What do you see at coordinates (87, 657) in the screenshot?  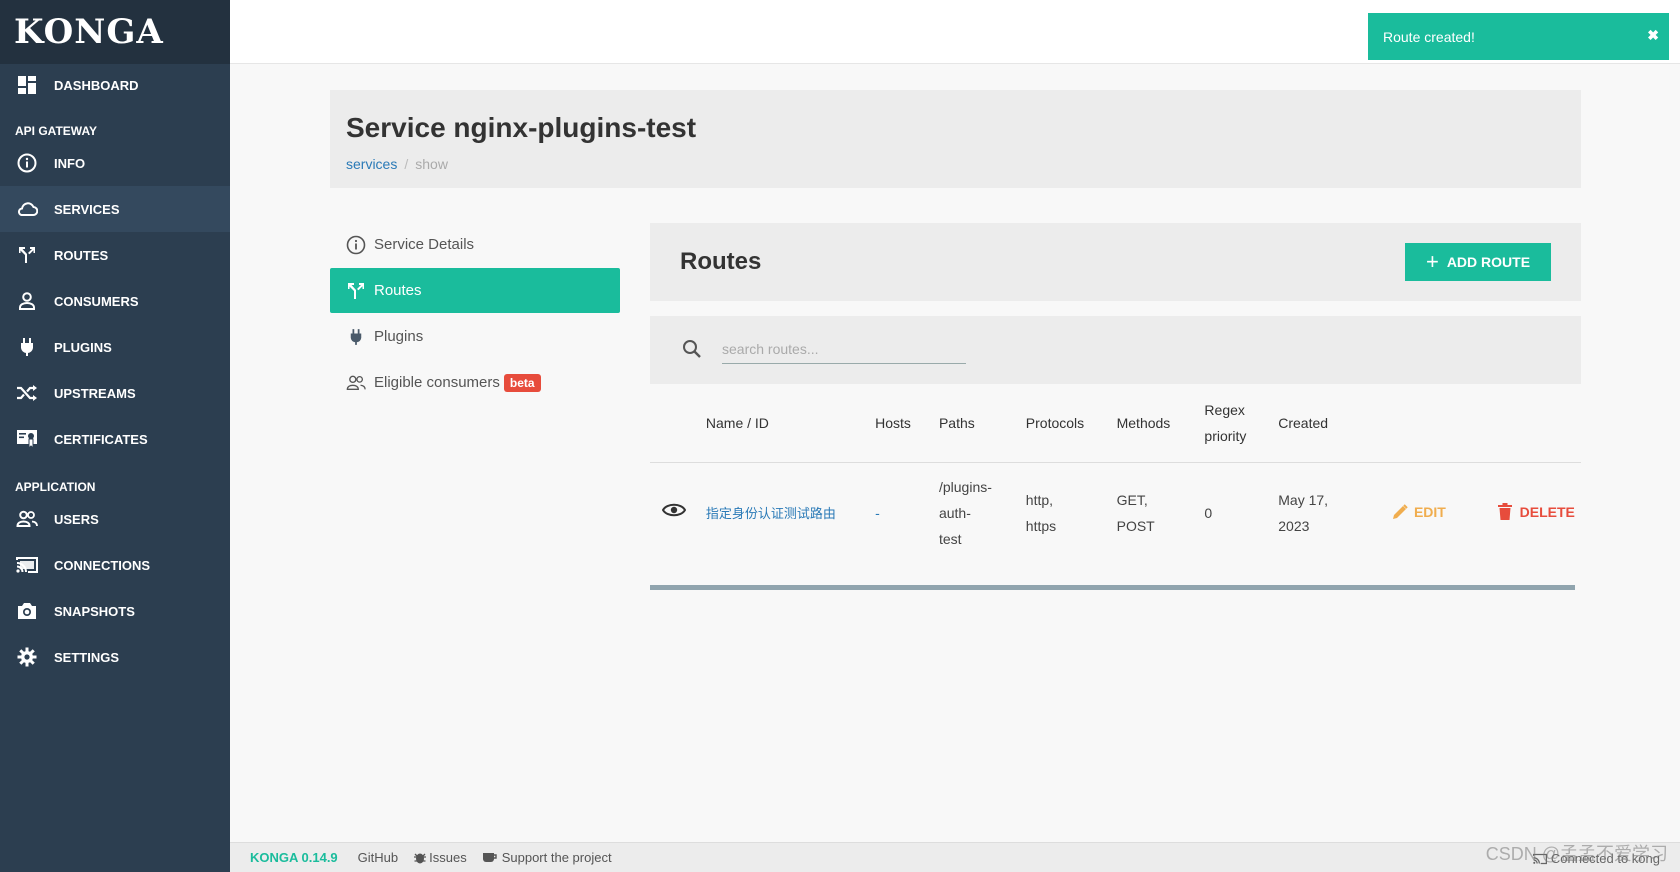 I see `sidebar-item-label: SETTINGS` at bounding box center [87, 657].